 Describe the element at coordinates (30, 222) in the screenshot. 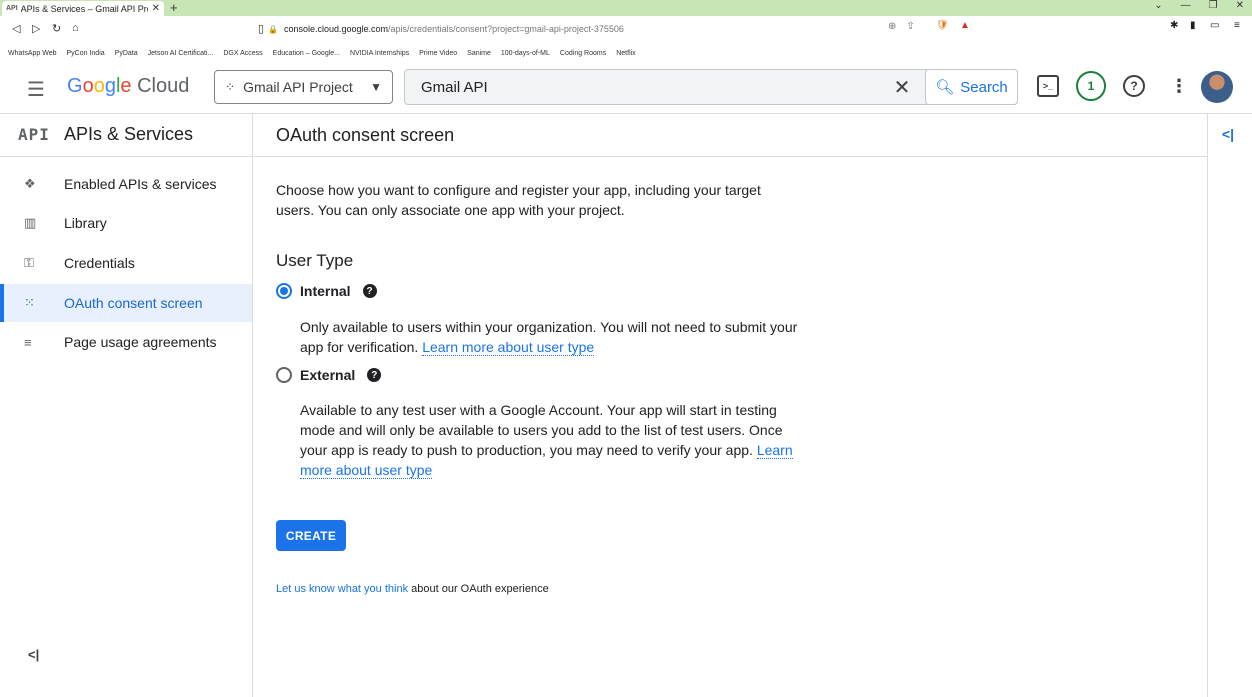

I see `library-icon: ▥` at that location.